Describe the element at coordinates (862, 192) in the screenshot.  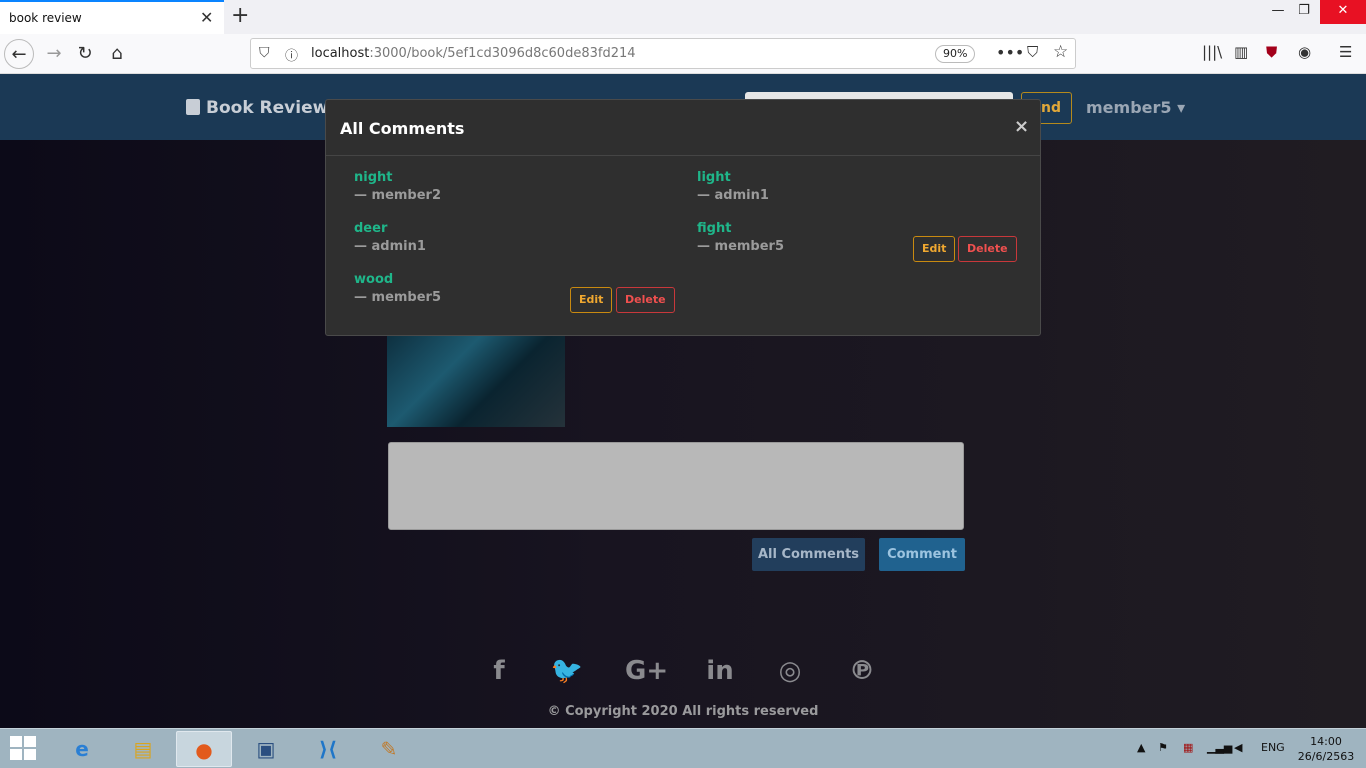
I see `comment-item: light — admin1` at that location.